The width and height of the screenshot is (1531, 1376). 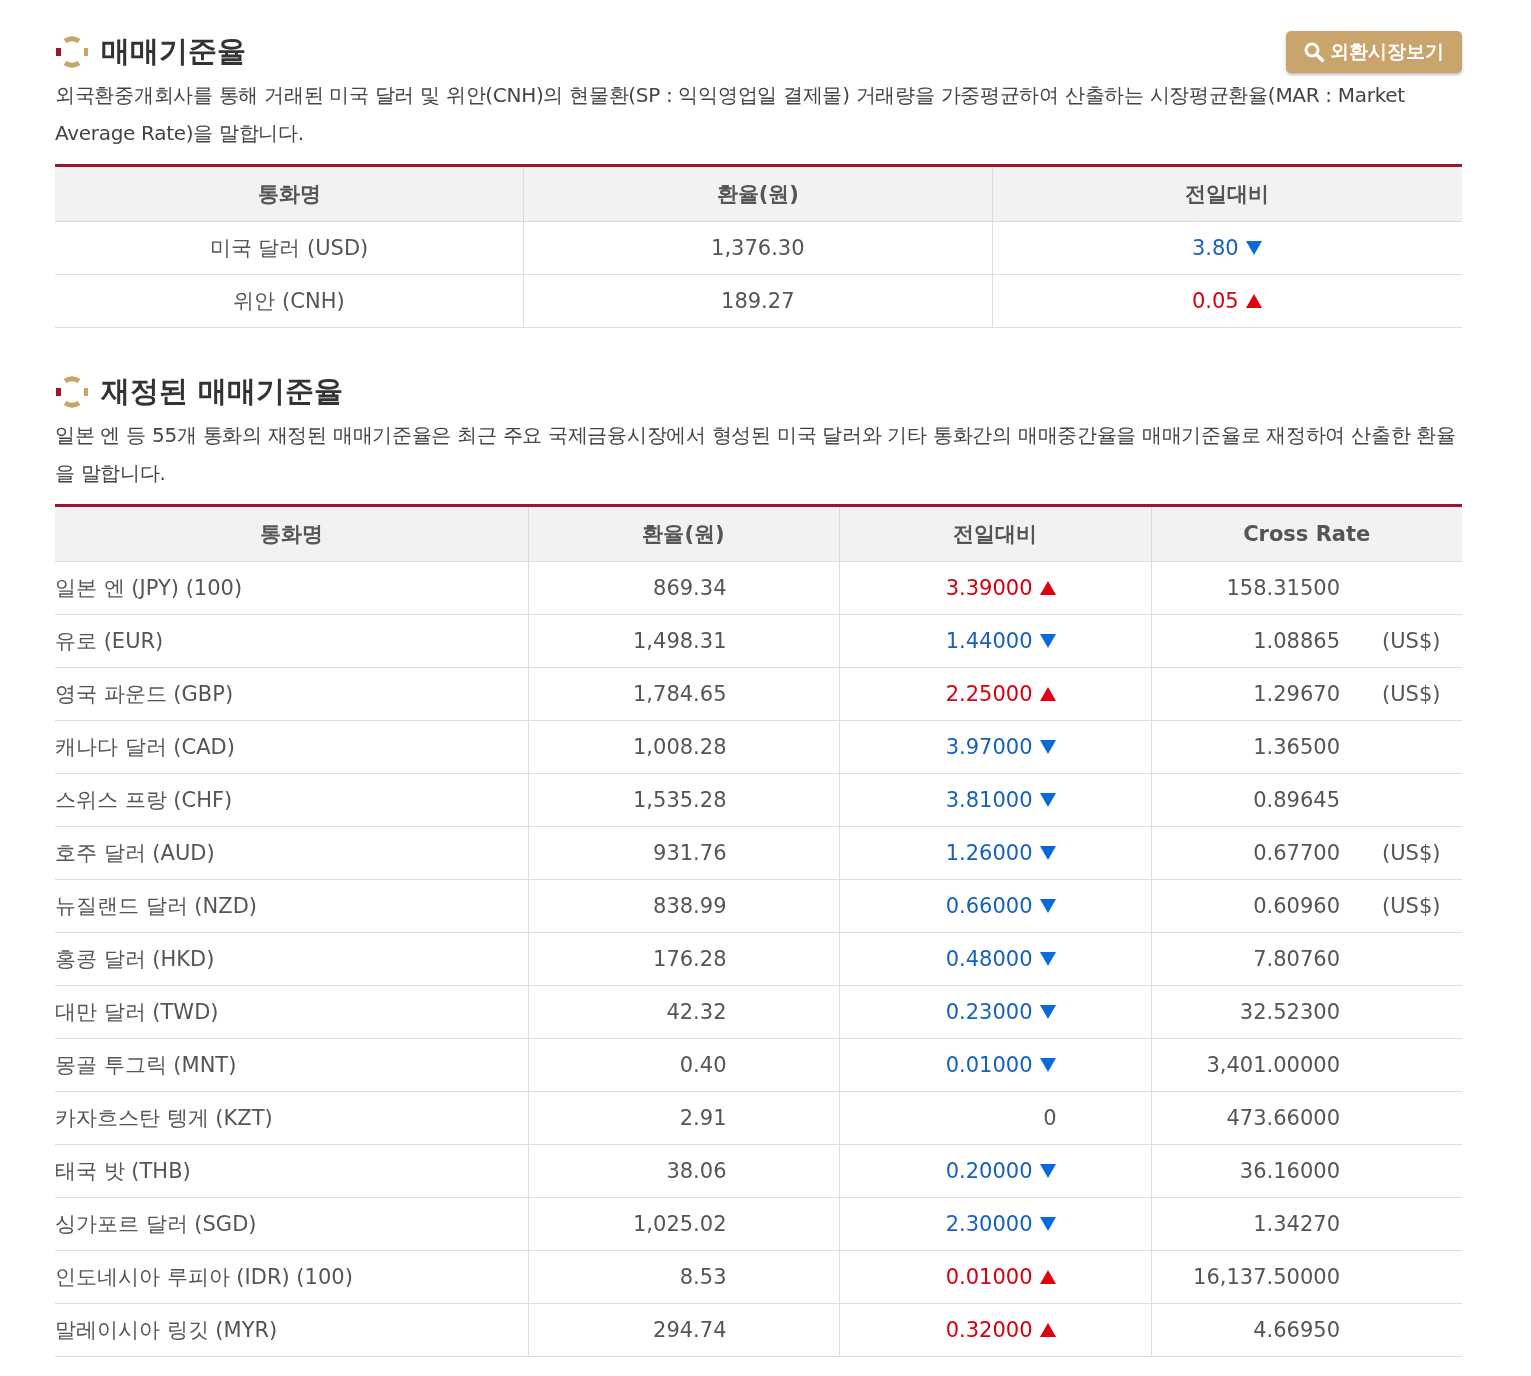 I want to click on cross-rate-value: 1.34270, so click(x=1296, y=1224).